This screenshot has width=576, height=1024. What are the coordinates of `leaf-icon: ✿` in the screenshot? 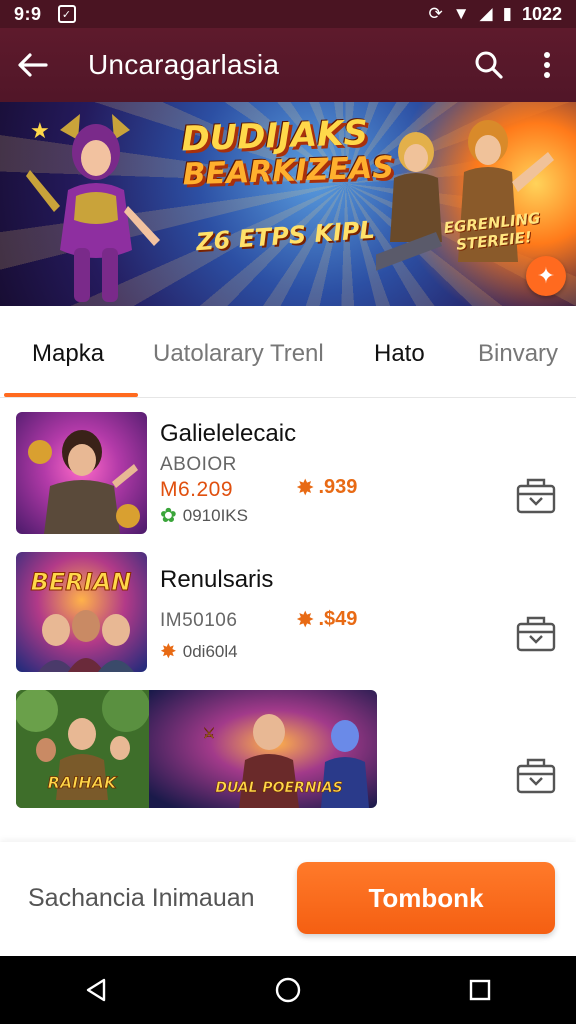 It's located at (168, 516).